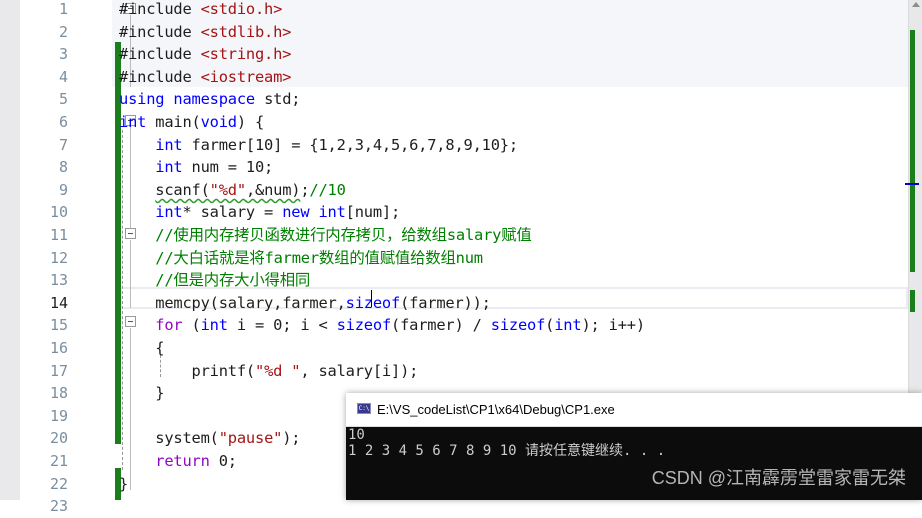 This screenshot has height=518, width=922. What do you see at coordinates (58, 302) in the screenshot?
I see `line-number: 14` at bounding box center [58, 302].